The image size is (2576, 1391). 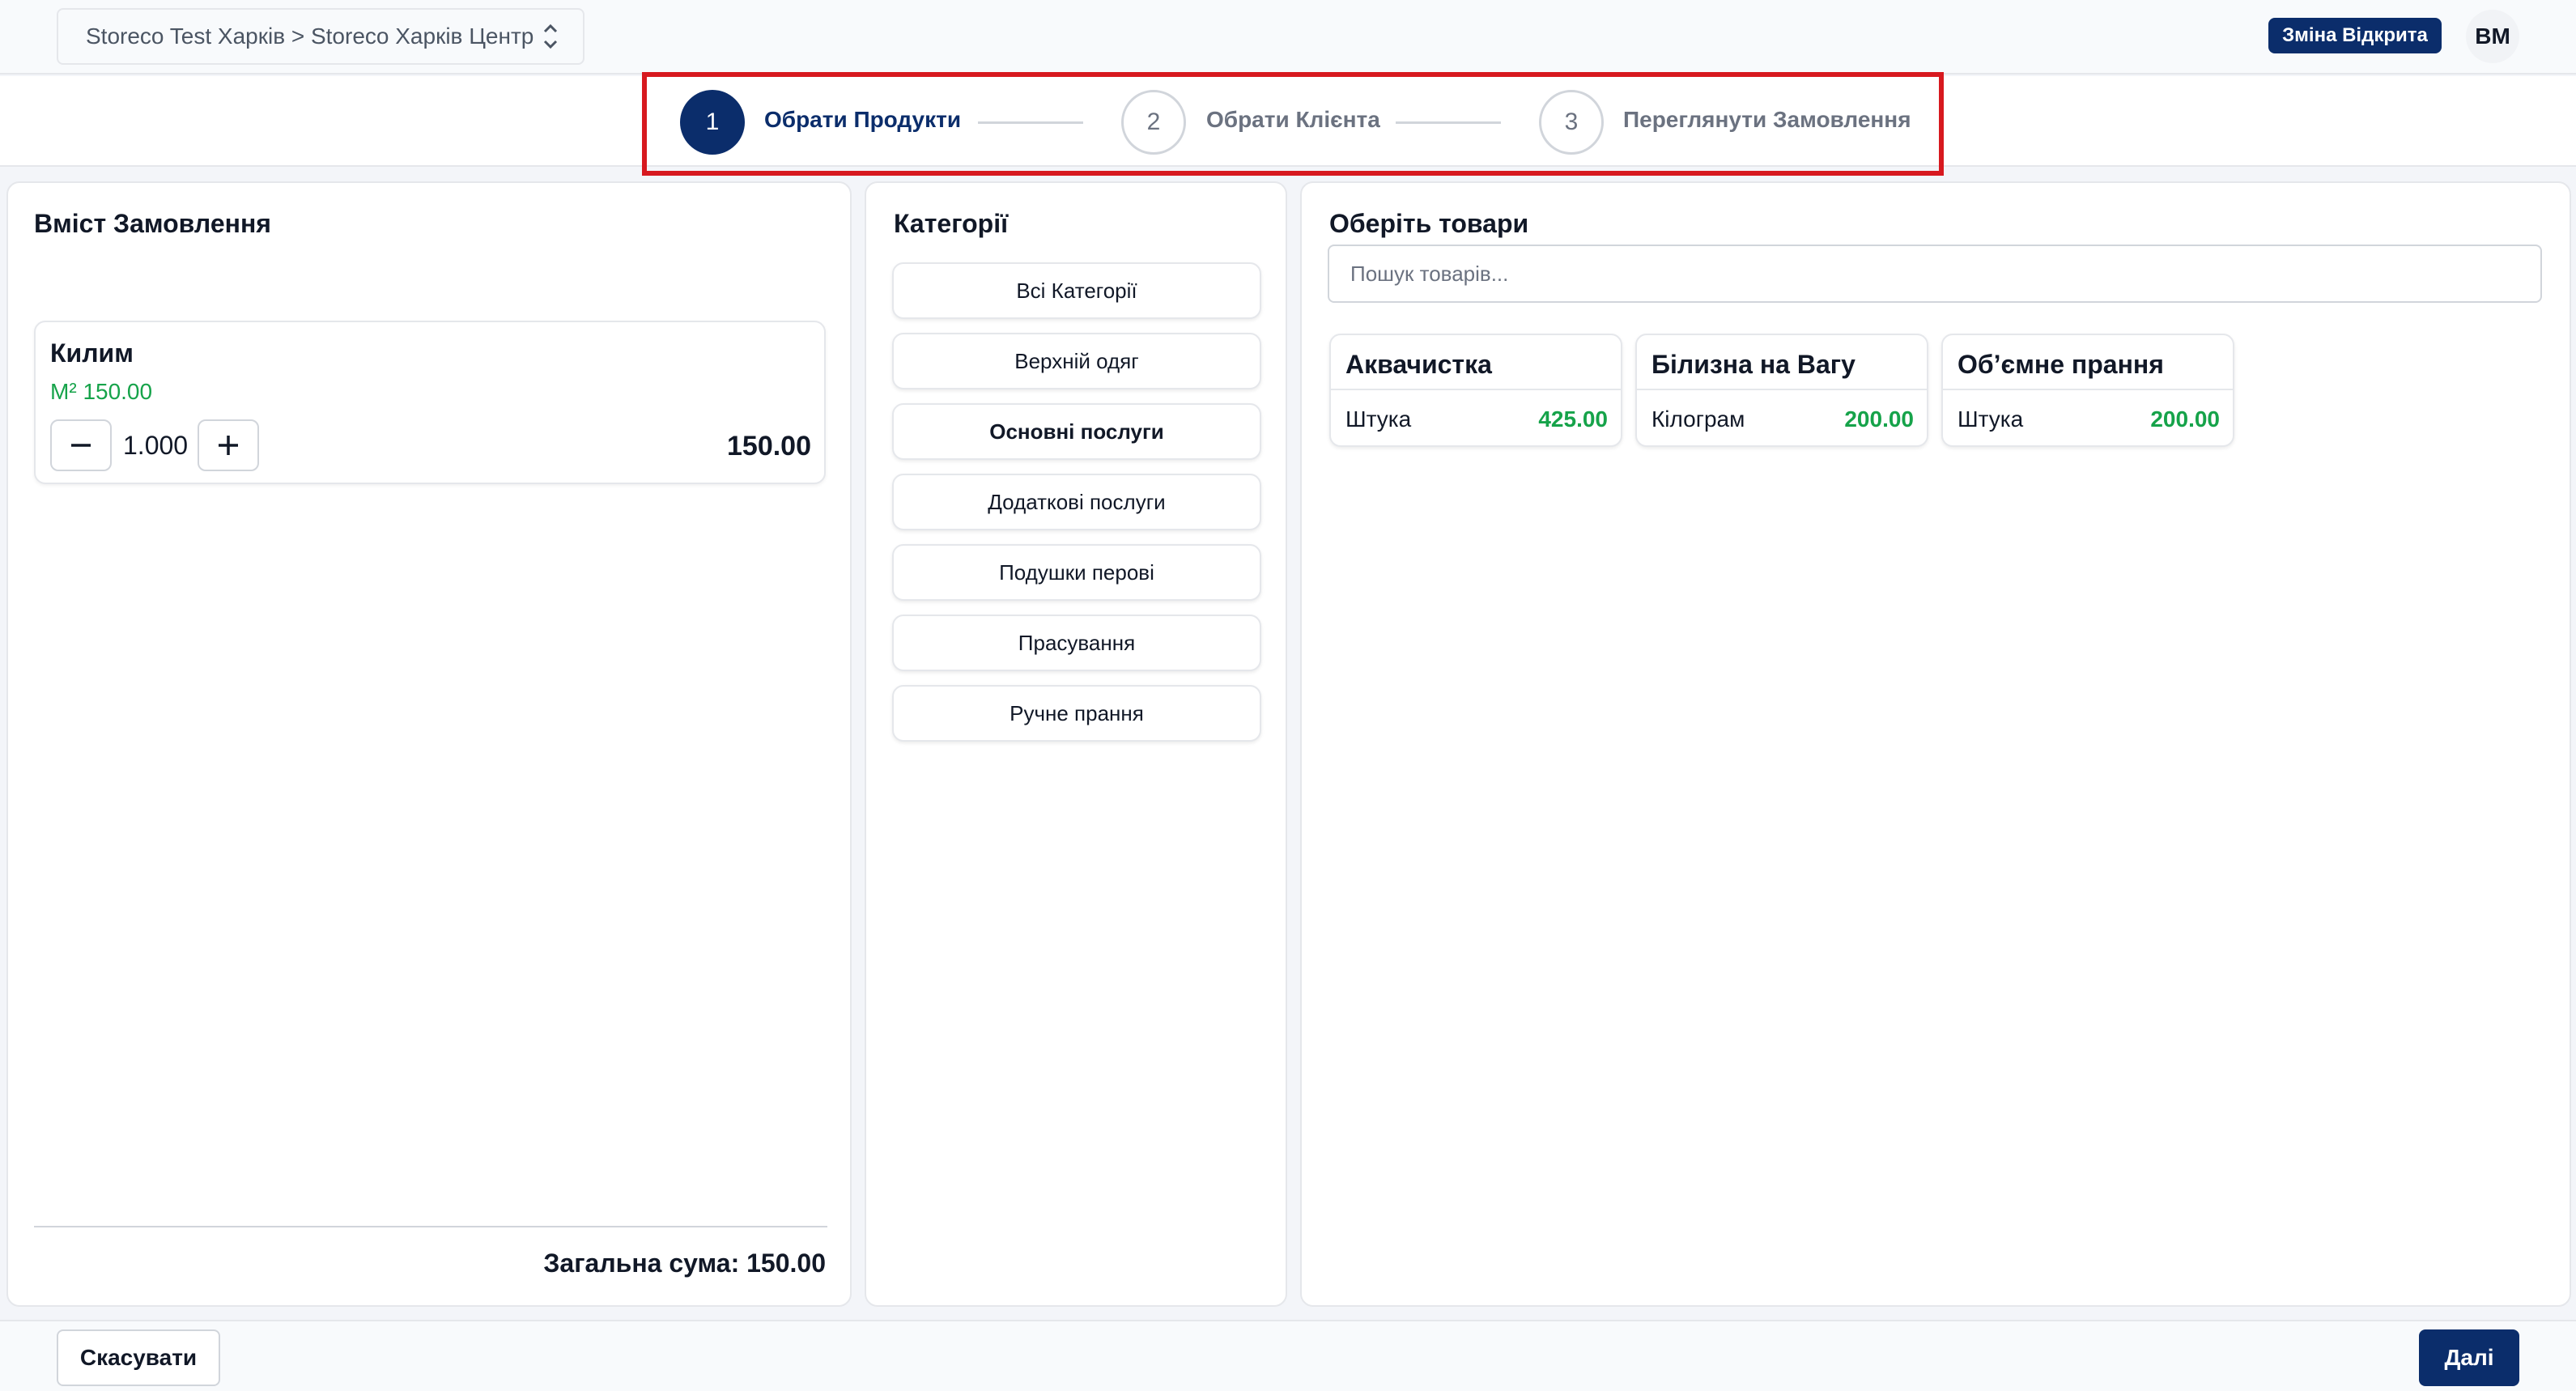 What do you see at coordinates (1076, 572) in the screenshot?
I see `category-feather-pillows: Подушки перові` at bounding box center [1076, 572].